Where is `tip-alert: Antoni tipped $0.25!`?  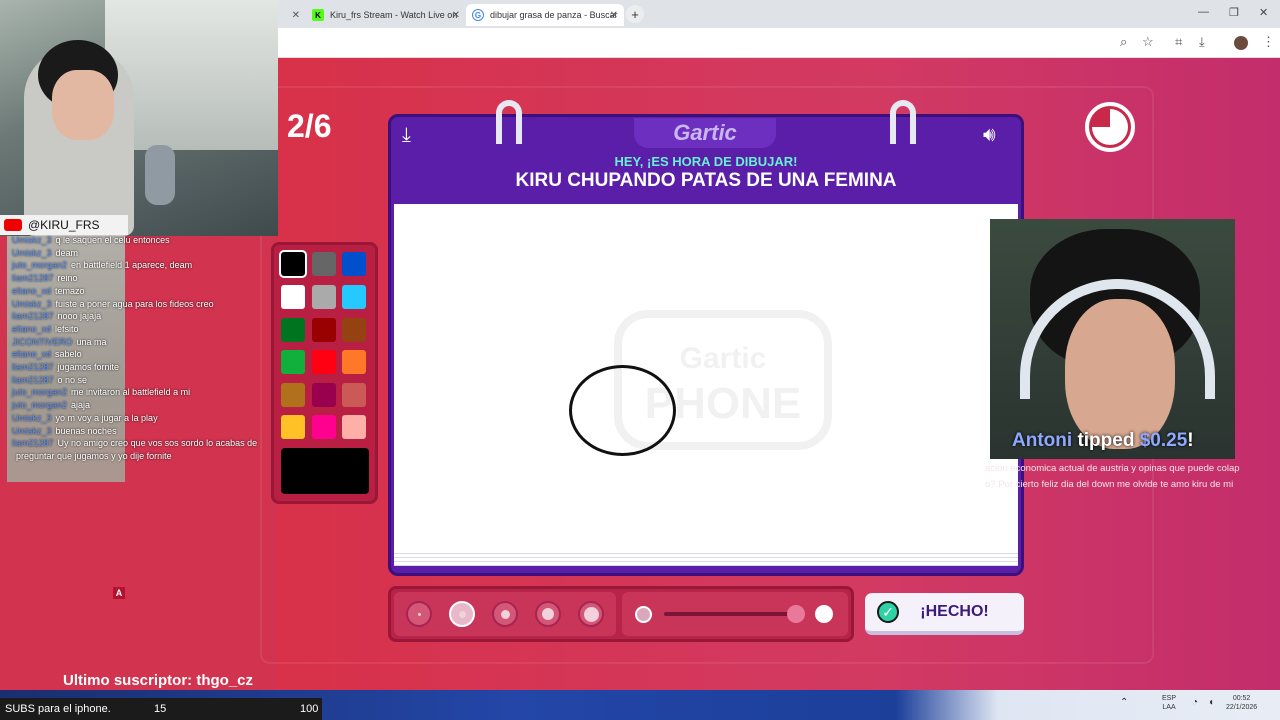
tip-alert: Antoni tipped $0.25! is located at coordinates (1103, 441).